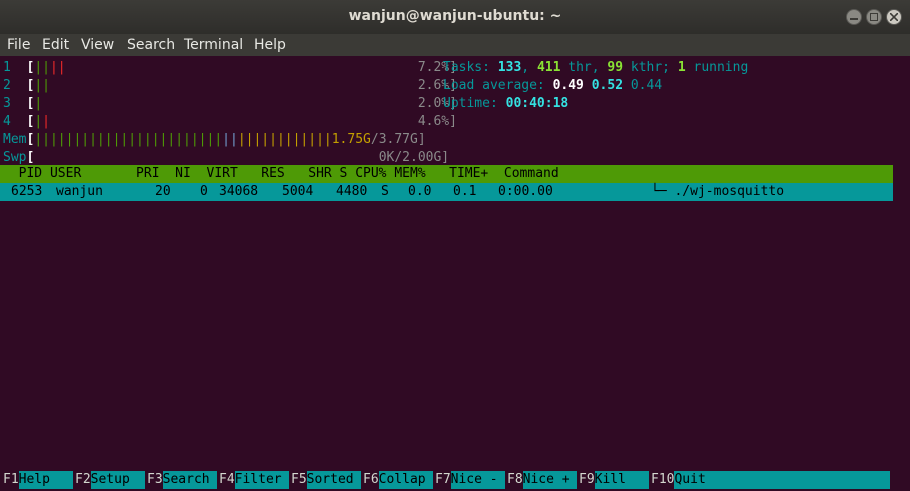  What do you see at coordinates (525, 191) in the screenshot?
I see `time-cell: 0:00.00` at bounding box center [525, 191].